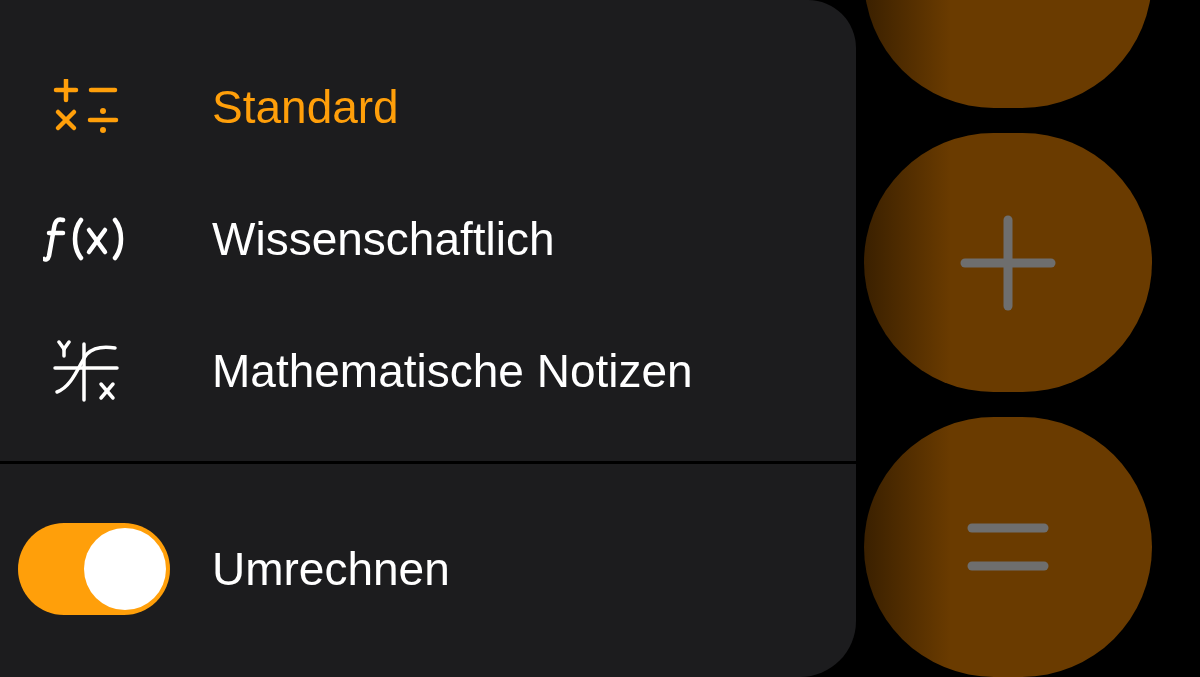 Image resolution: width=1200 pixels, height=677 pixels. Describe the element at coordinates (305, 107) in the screenshot. I see `menu-item: Standard` at that location.